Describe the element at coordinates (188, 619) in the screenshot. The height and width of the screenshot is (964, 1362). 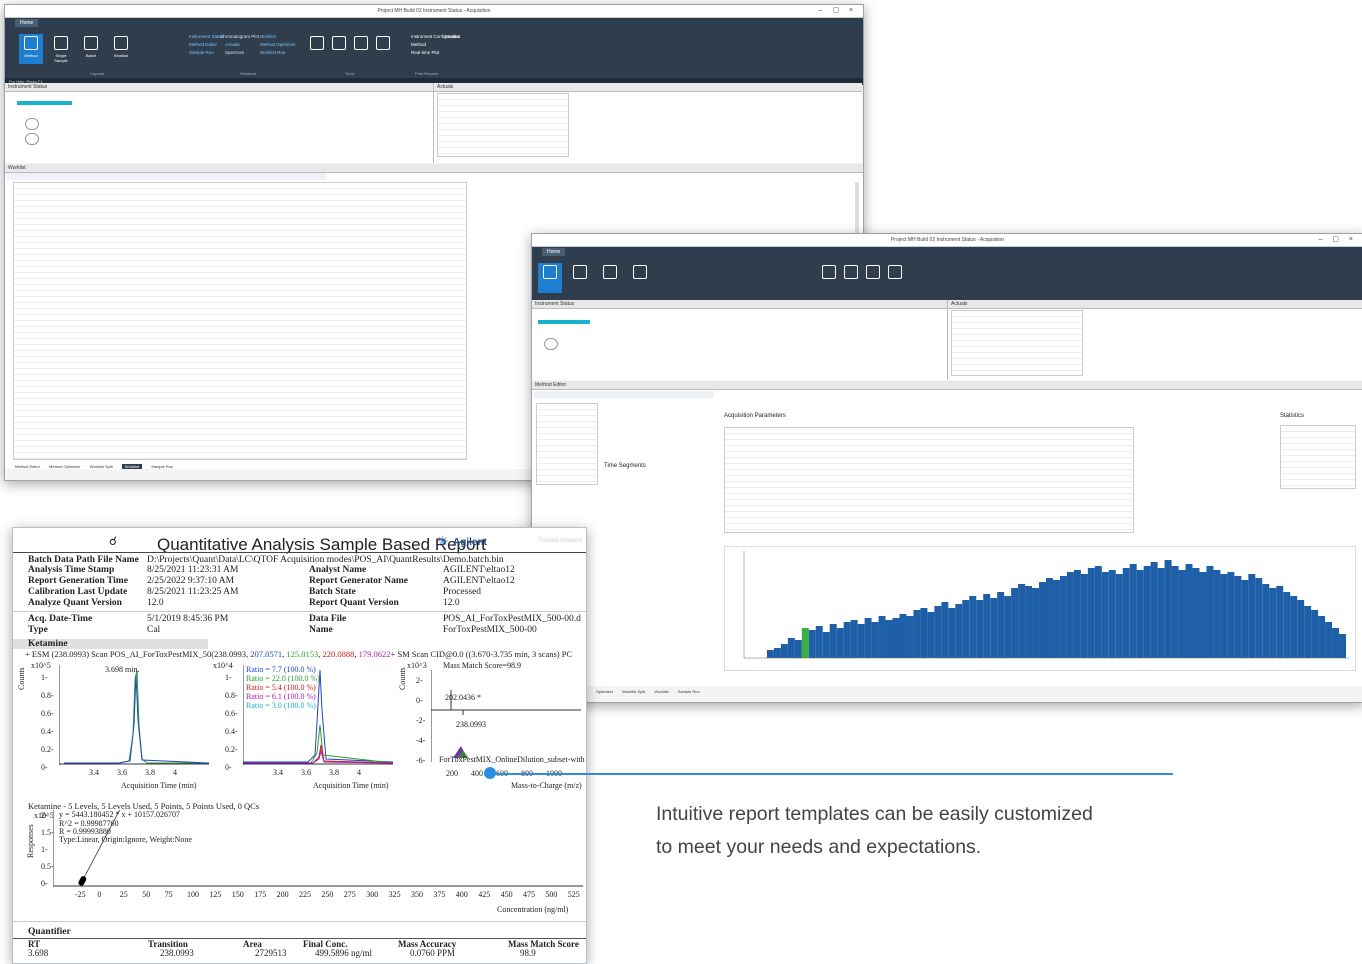
I see `acq-datetime-value: 5/1/2019 8:45:36 PM` at that location.